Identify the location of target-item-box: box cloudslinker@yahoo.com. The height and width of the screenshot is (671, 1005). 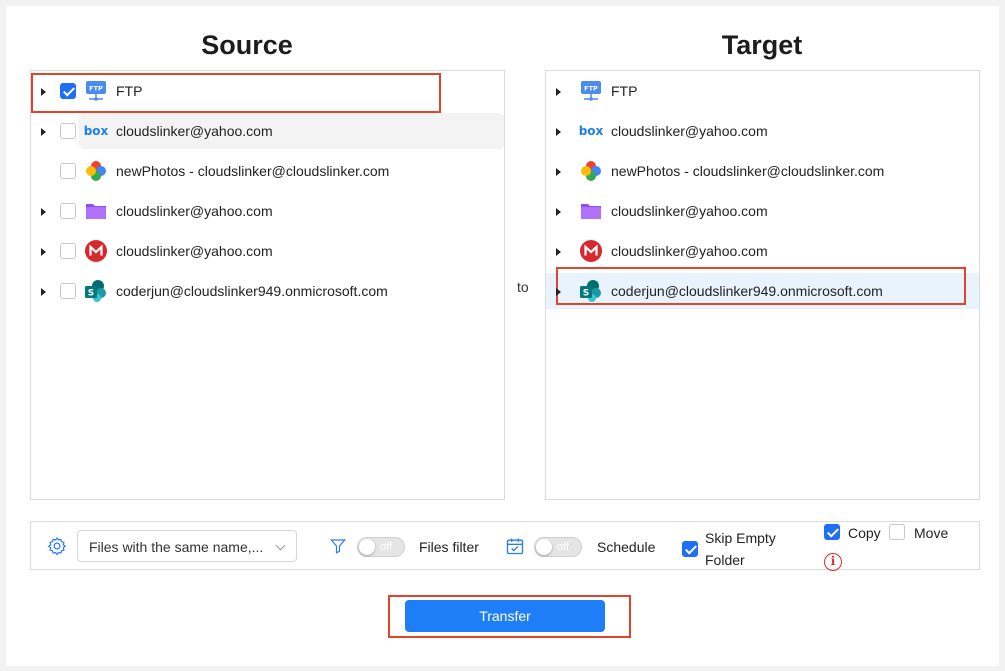
(762, 131).